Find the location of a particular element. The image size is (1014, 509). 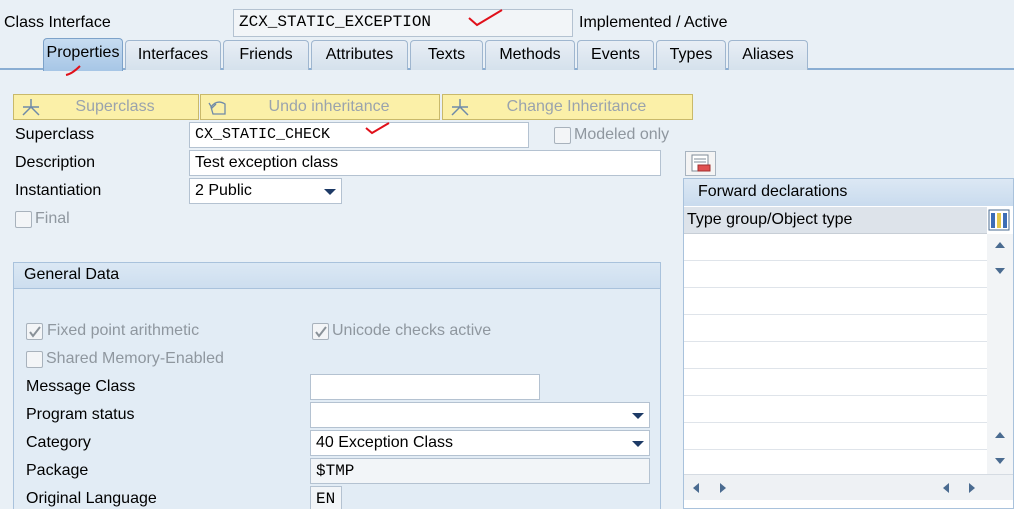

scroll-left-end-icon is located at coordinates (946, 488).